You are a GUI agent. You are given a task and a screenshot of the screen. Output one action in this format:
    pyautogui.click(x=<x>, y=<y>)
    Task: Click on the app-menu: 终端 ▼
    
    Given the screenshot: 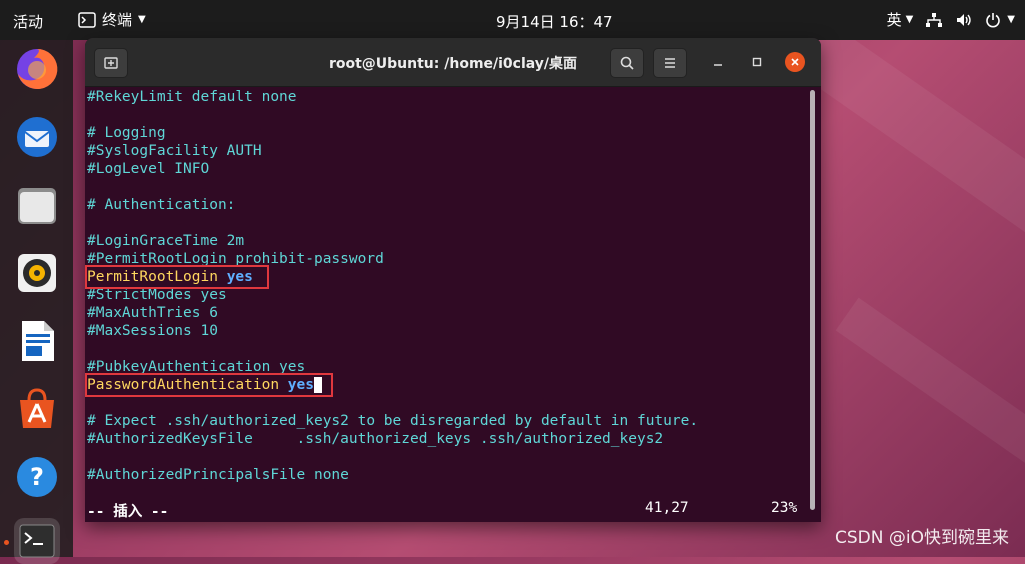 What is the action you would take?
    pyautogui.click(x=112, y=19)
    